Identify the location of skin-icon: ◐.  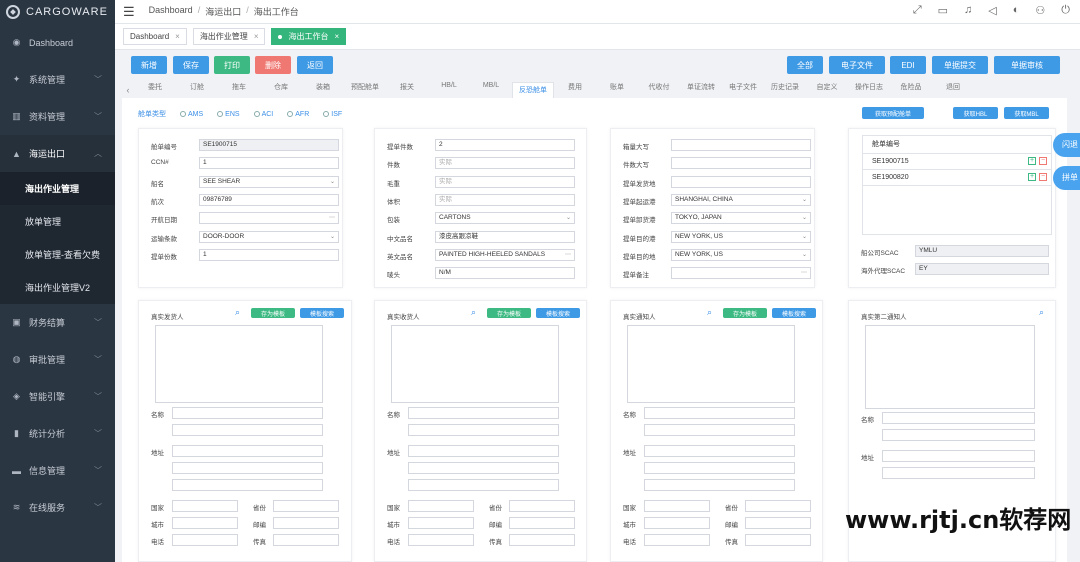
(1016, 10).